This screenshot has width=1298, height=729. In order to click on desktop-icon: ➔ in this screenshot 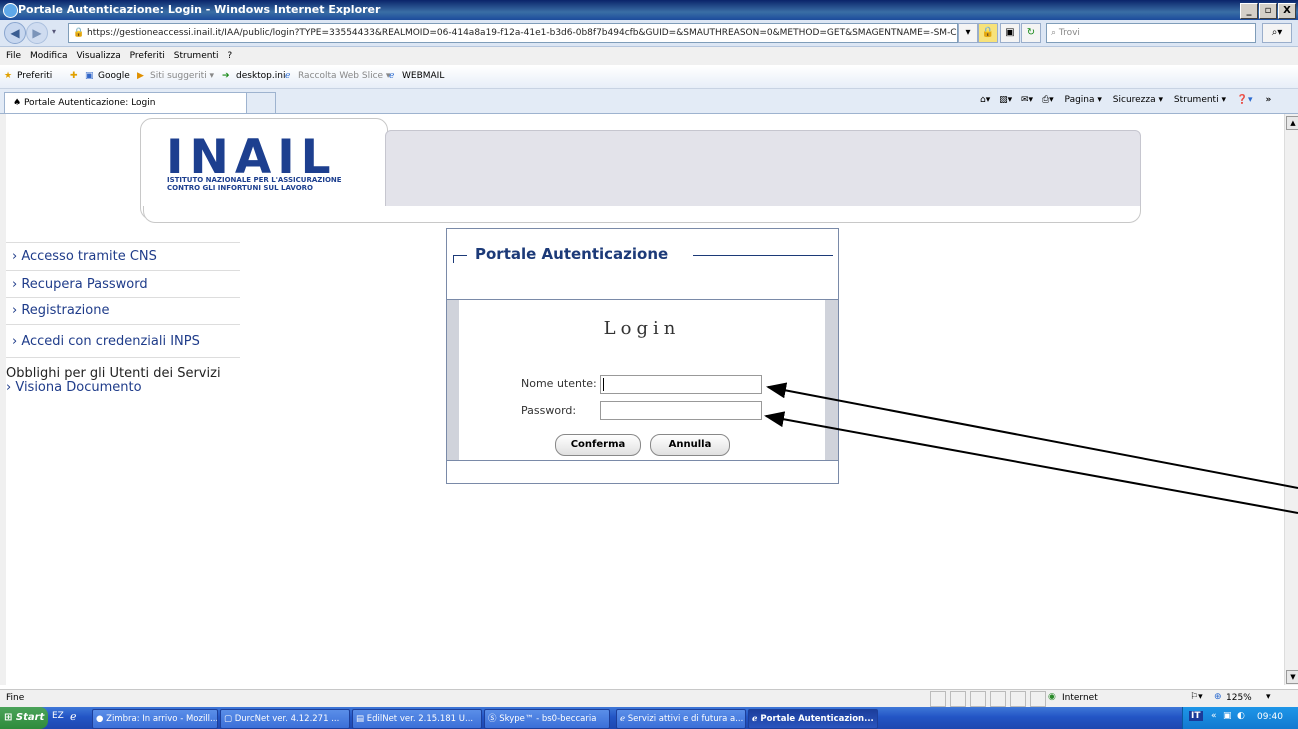, I will do `click(226, 76)`.